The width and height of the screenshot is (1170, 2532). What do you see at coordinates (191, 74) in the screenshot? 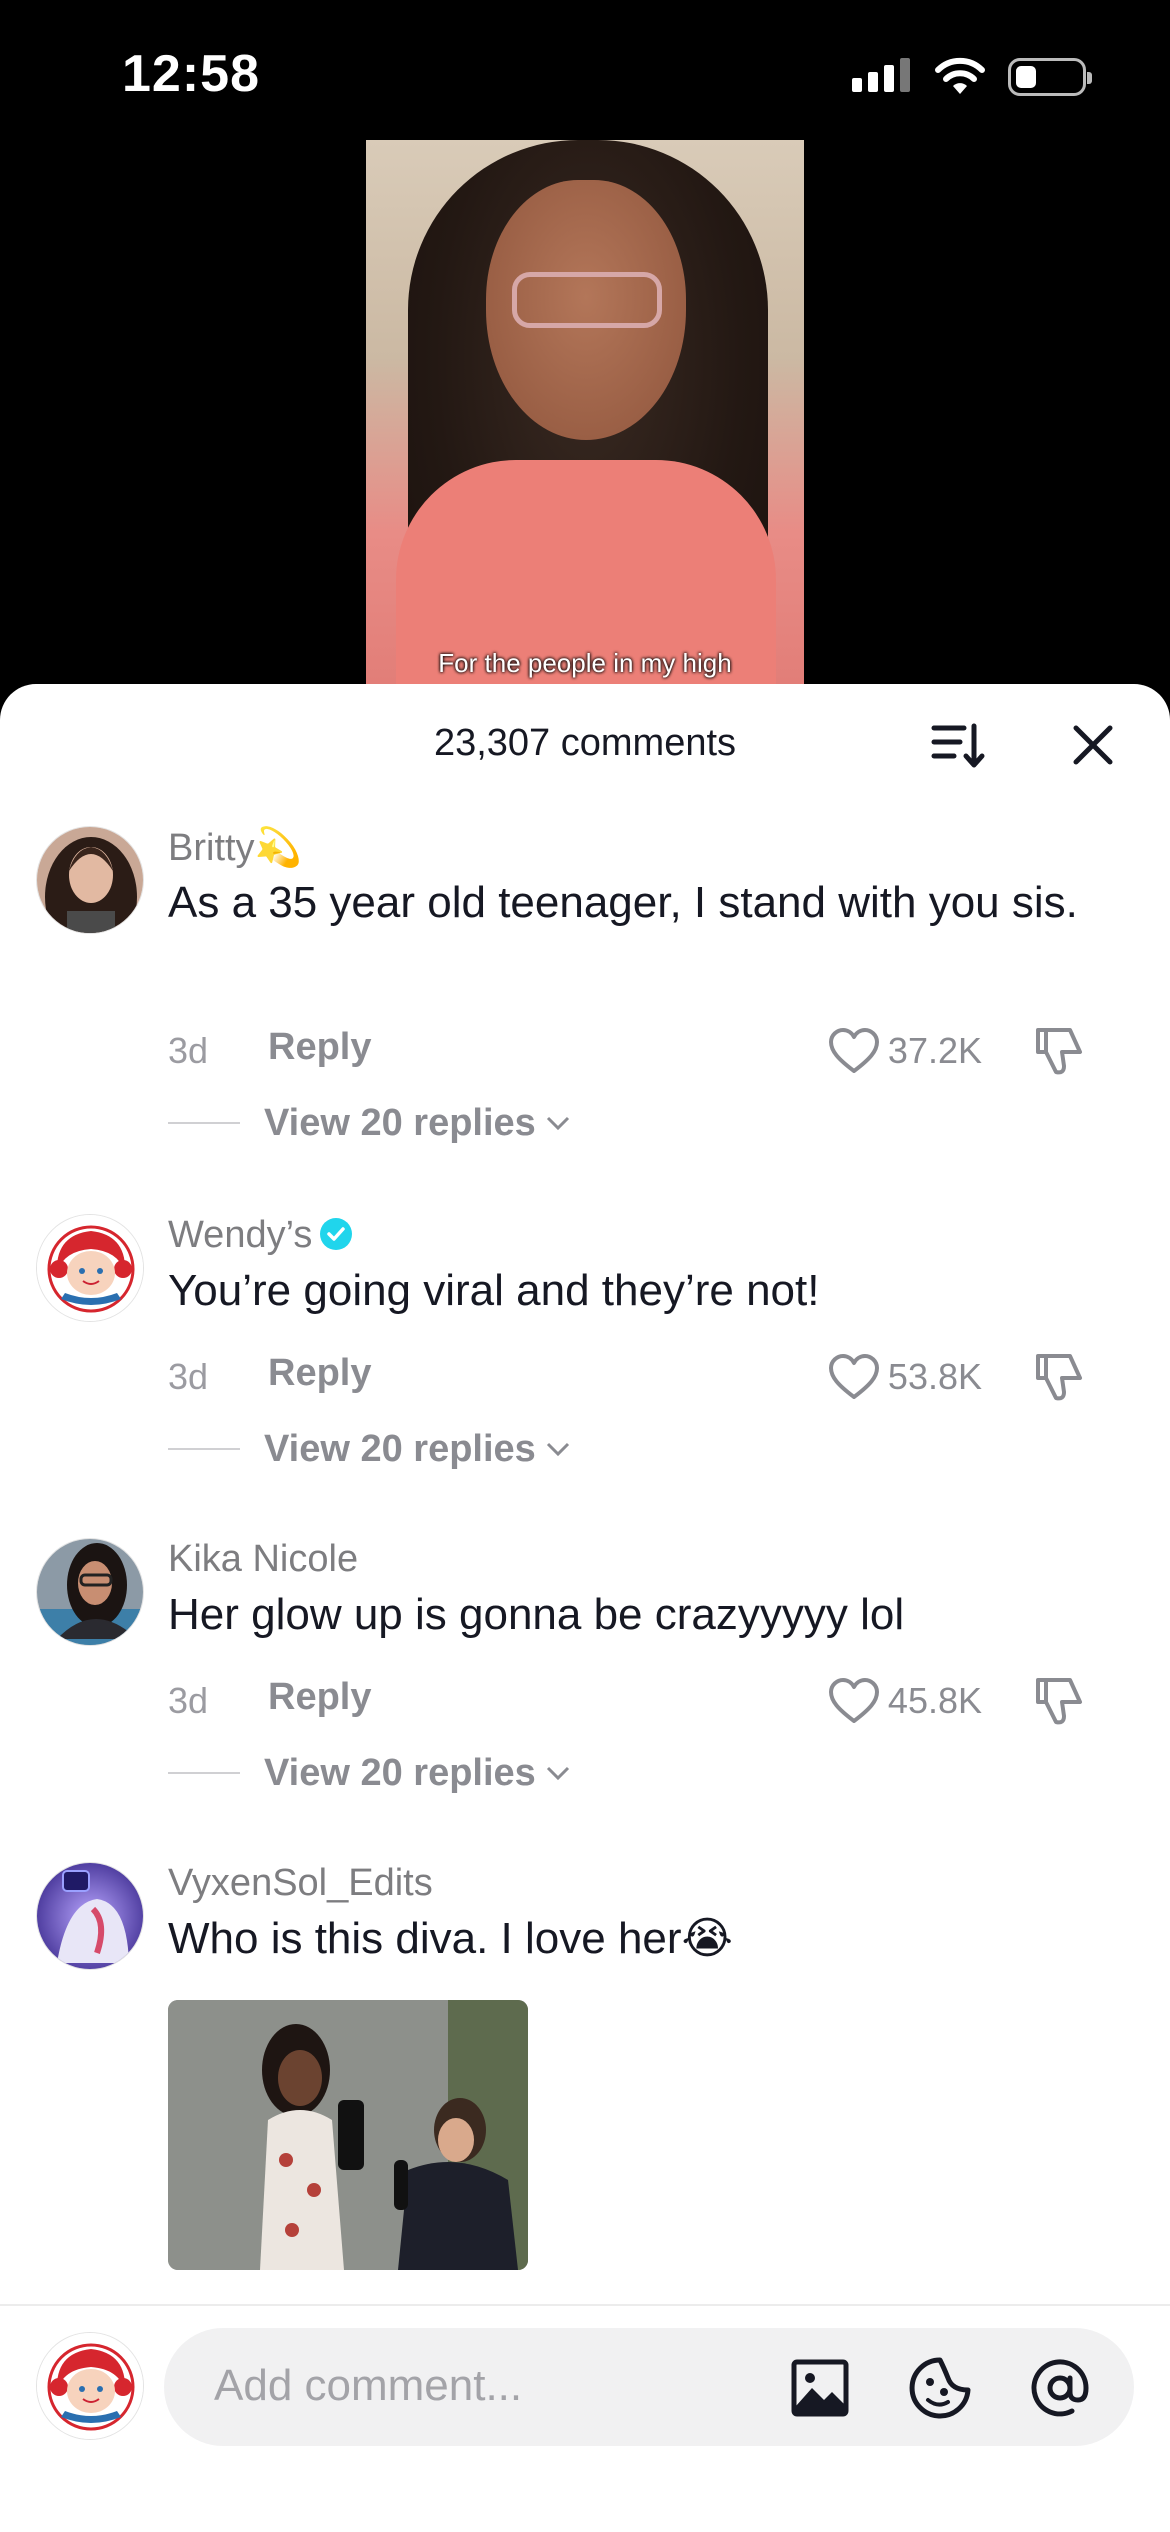
I see `status-time: 12:58` at bounding box center [191, 74].